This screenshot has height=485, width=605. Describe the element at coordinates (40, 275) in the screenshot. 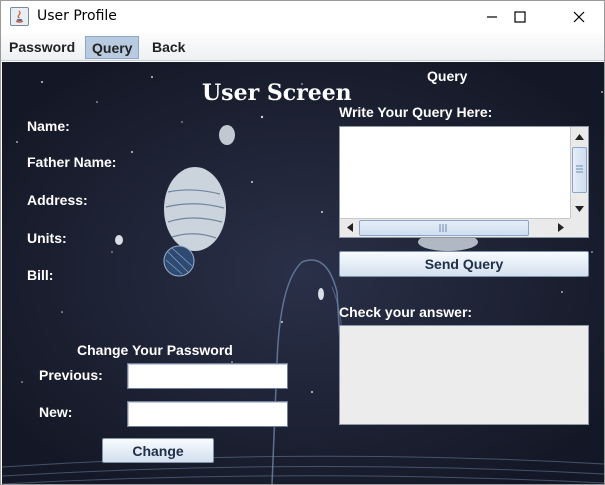

I see `bill-label: Bill:` at that location.